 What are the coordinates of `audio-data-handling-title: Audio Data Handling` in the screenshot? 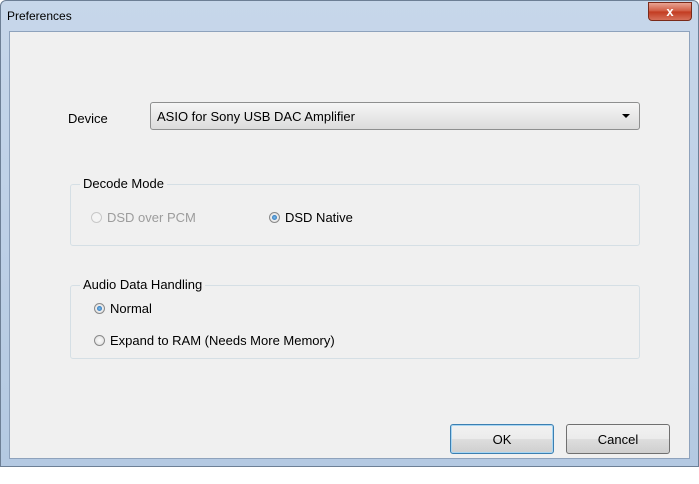 It's located at (143, 284).